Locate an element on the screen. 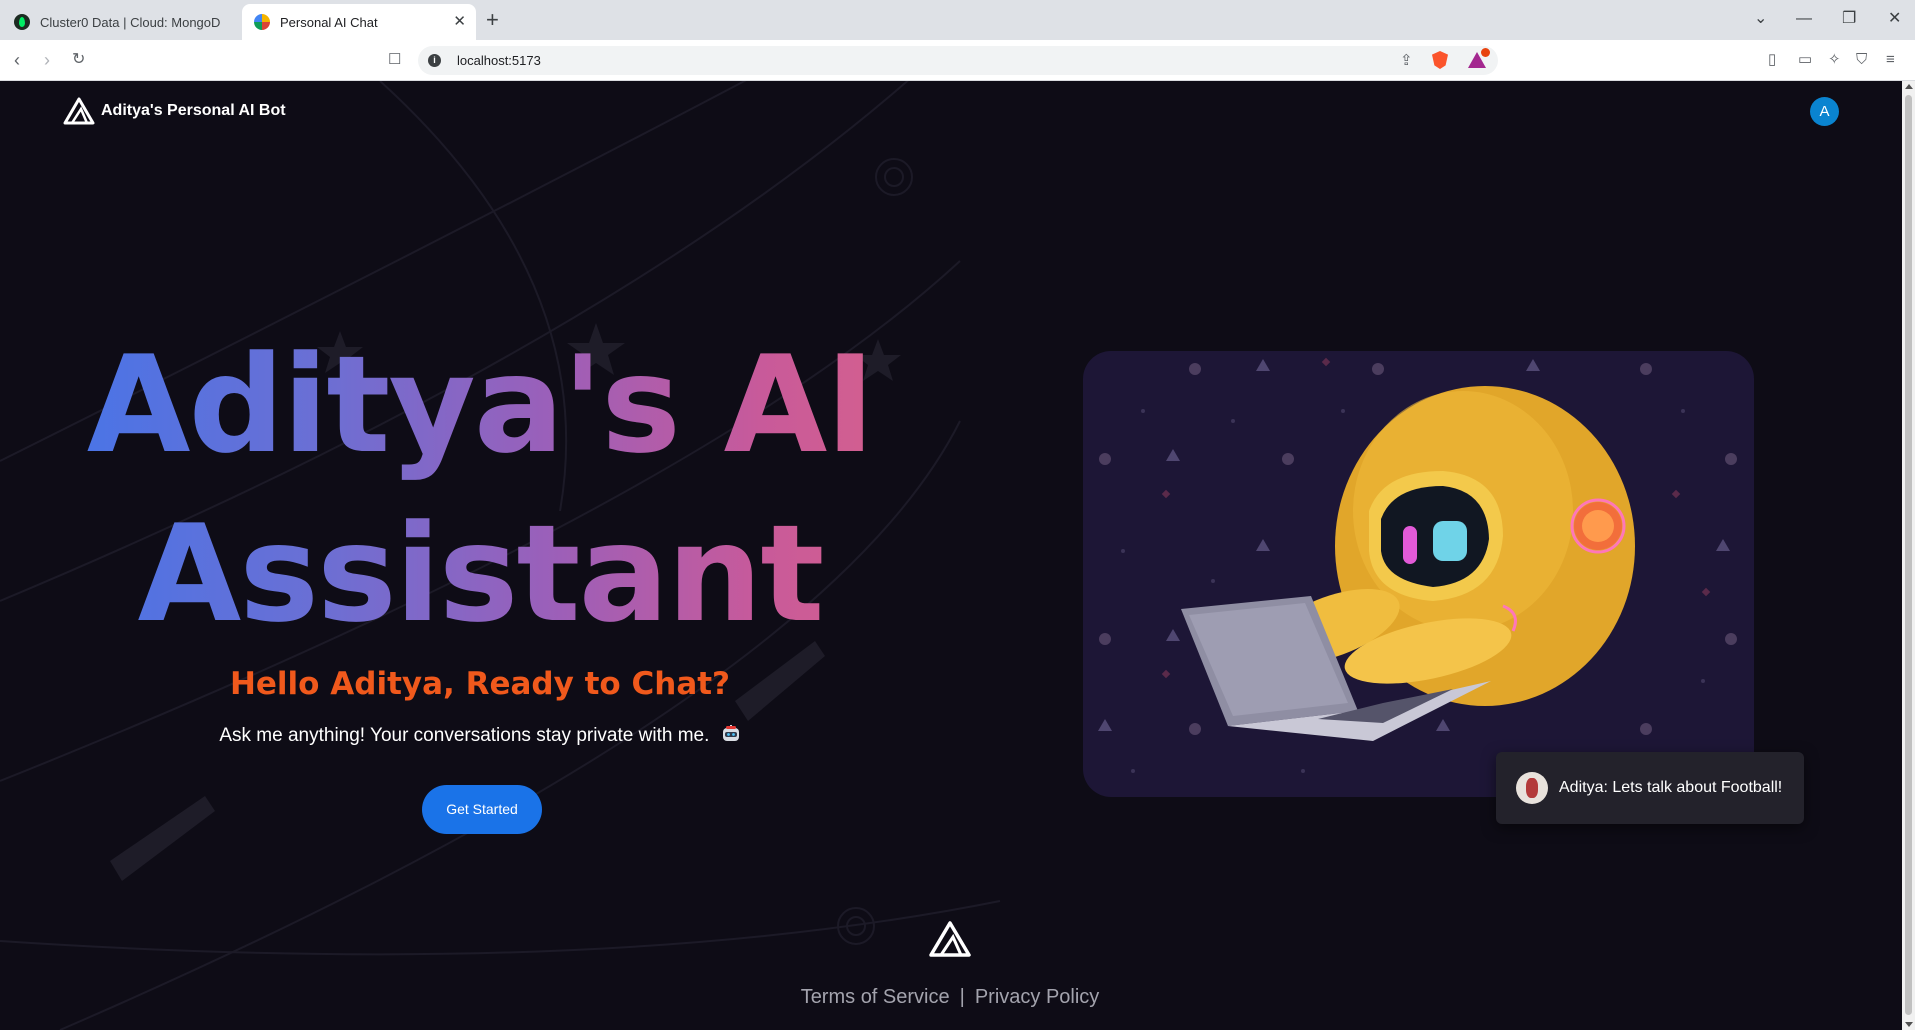 The image size is (1915, 1030). privacy-policy-link: Privacy Policy is located at coordinates (1037, 997).